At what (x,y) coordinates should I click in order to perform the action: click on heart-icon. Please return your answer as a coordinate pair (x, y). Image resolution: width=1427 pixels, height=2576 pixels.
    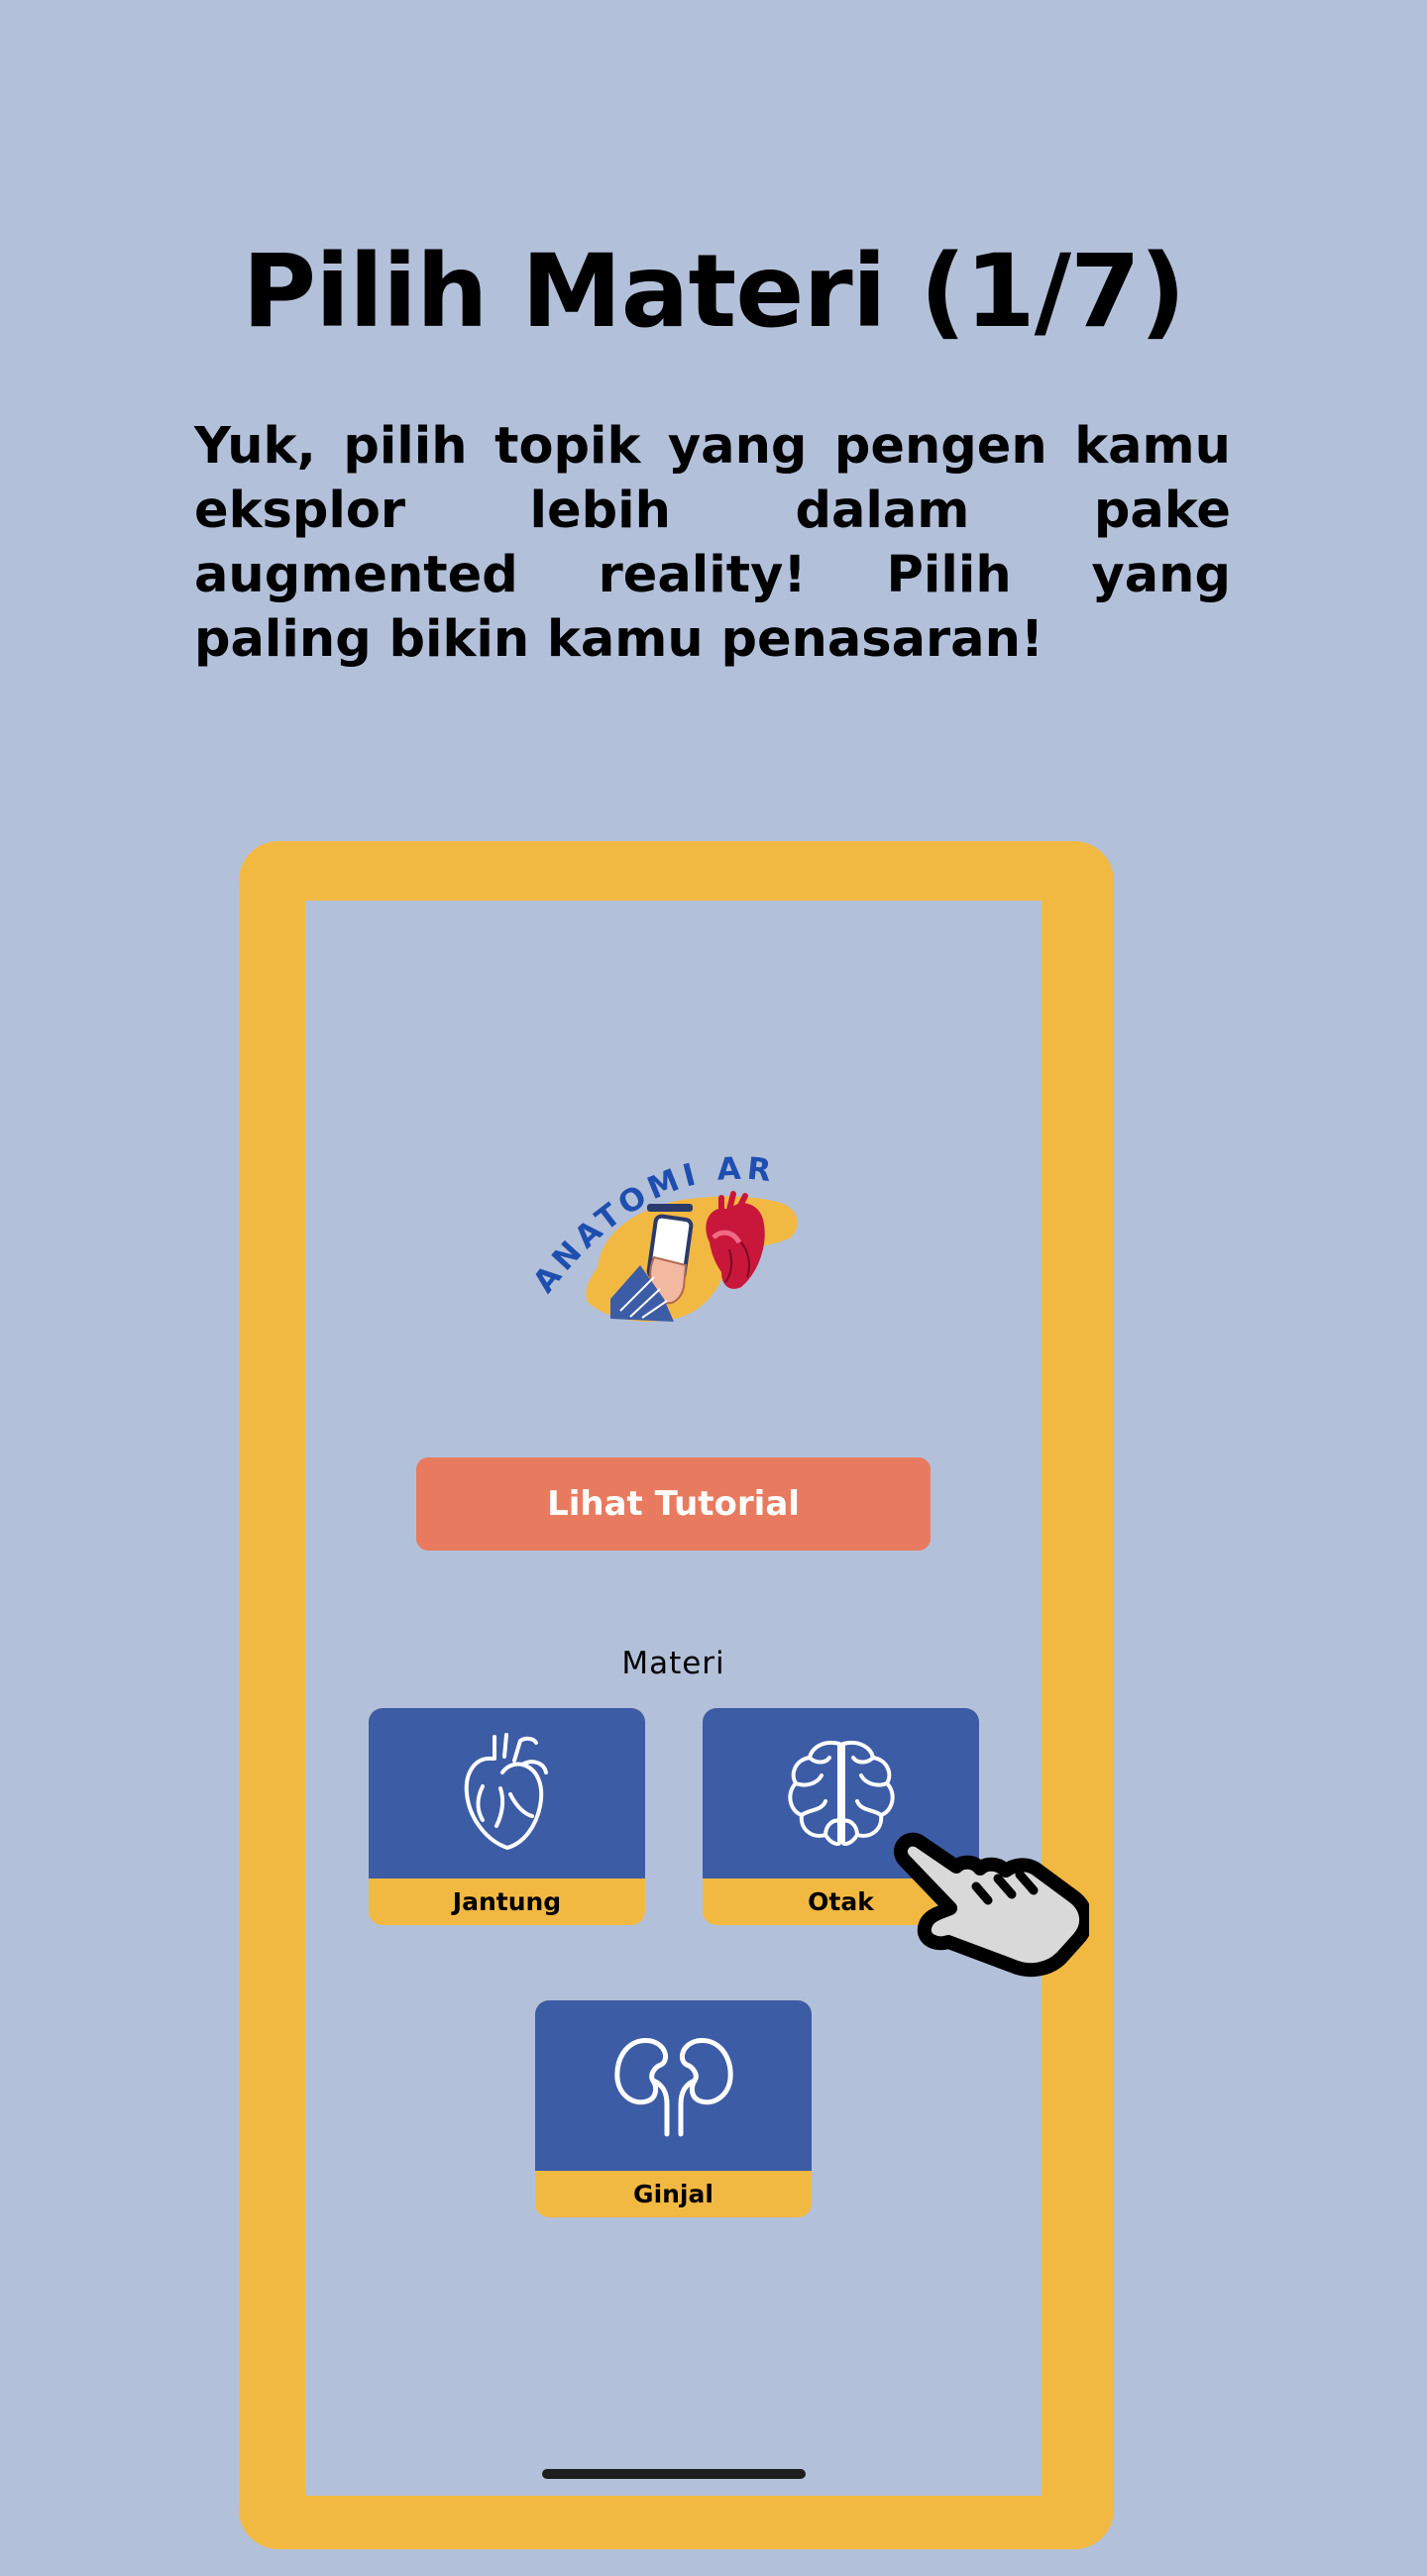
    Looking at the image, I should click on (506, 1791).